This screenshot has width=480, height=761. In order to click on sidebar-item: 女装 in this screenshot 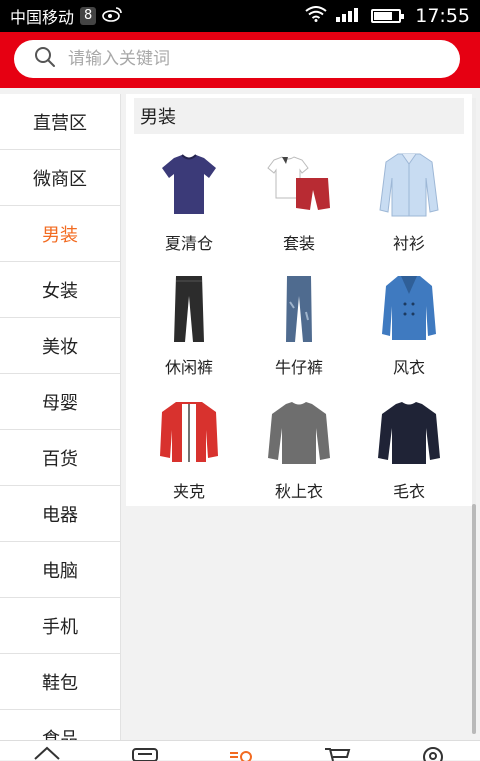, I will do `click(60, 290)`.